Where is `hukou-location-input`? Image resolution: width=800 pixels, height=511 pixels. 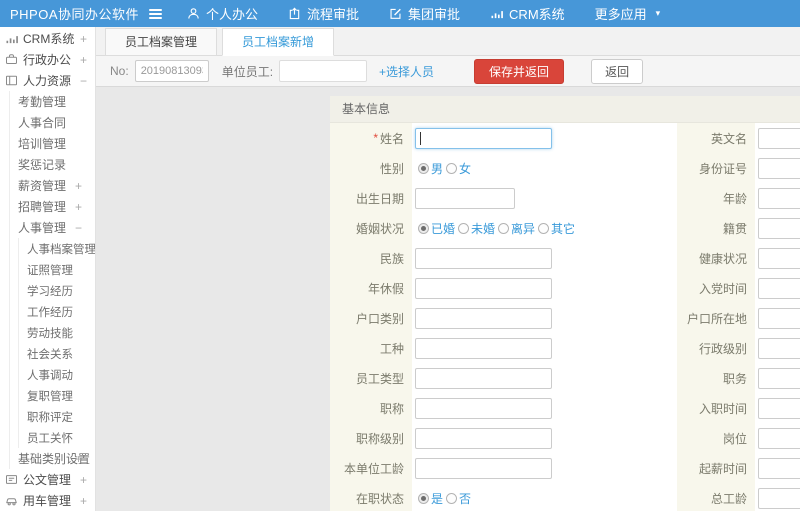
hukou-location-input is located at coordinates (779, 318).